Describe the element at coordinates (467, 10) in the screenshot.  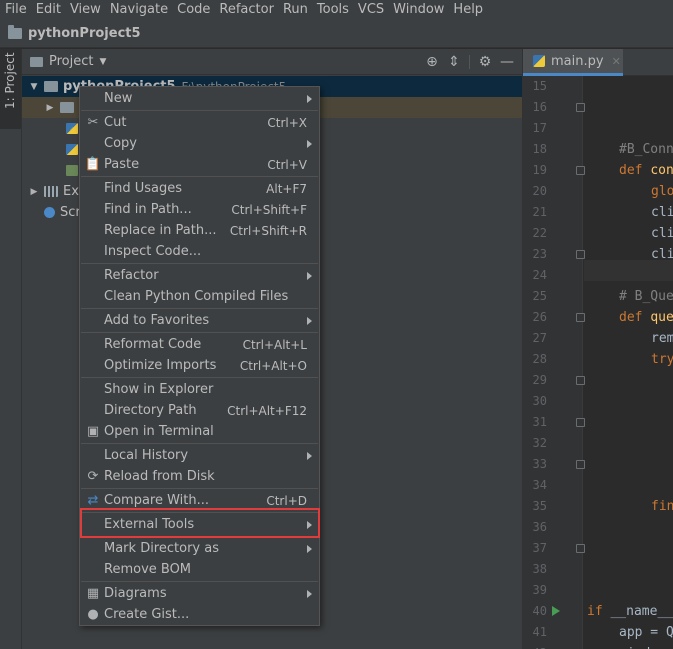
I see `menu-help: Help` at that location.